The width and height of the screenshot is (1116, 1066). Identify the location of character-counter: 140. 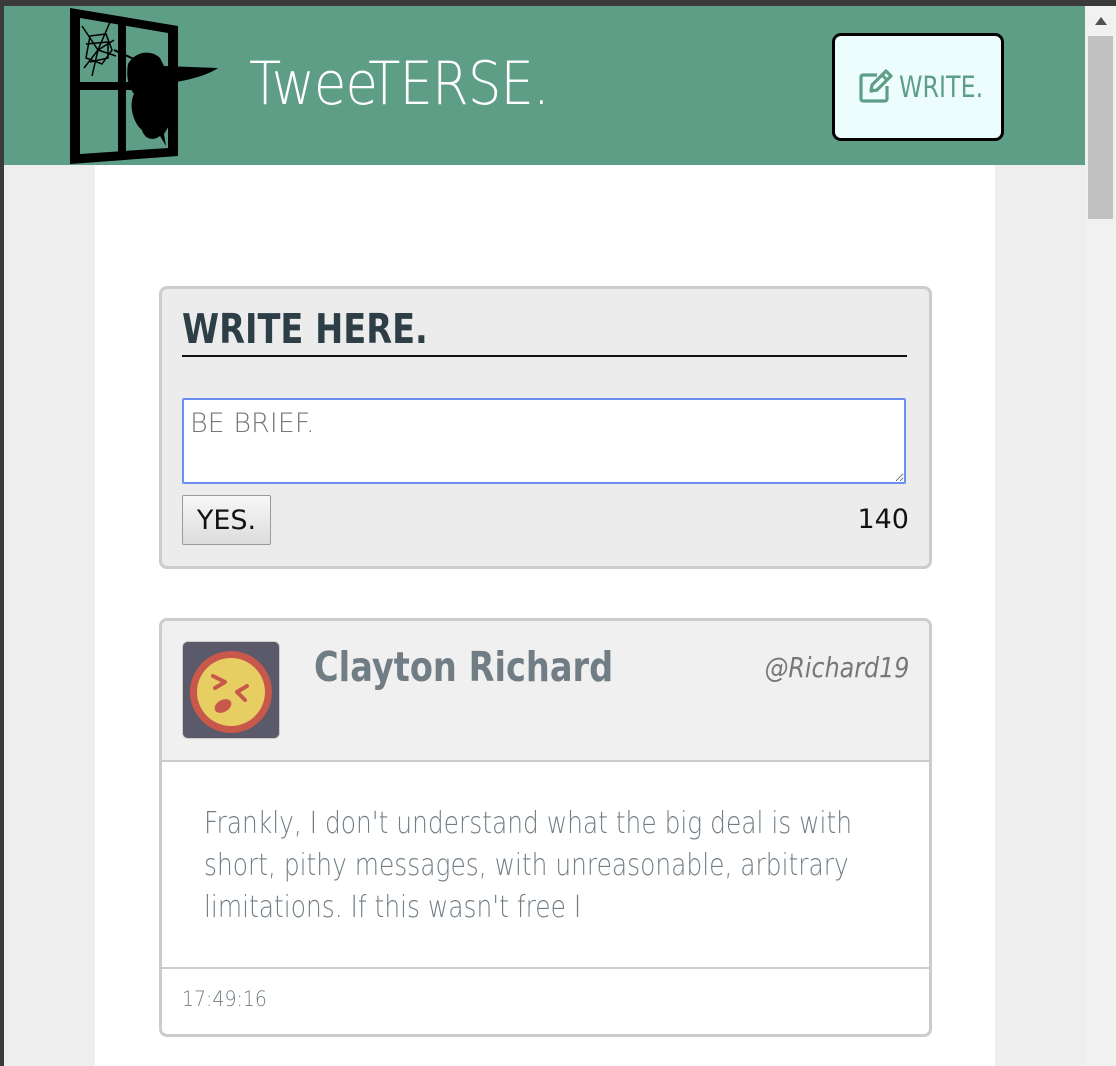
(883, 519).